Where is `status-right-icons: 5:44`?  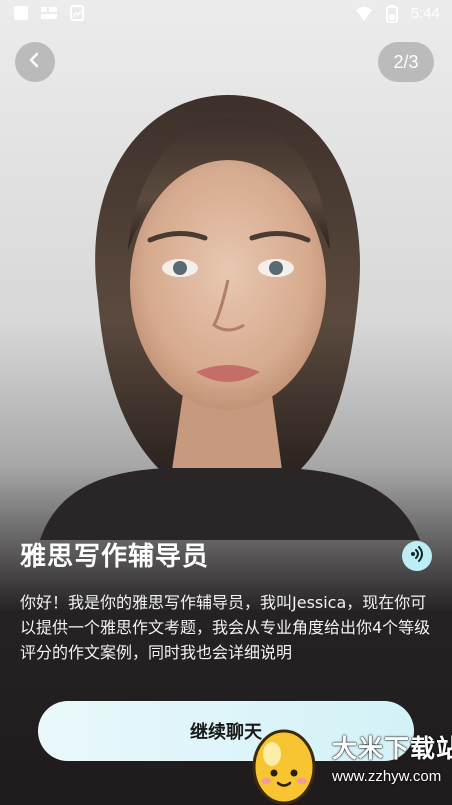
status-right-icons: 5:44 is located at coordinates (397, 13).